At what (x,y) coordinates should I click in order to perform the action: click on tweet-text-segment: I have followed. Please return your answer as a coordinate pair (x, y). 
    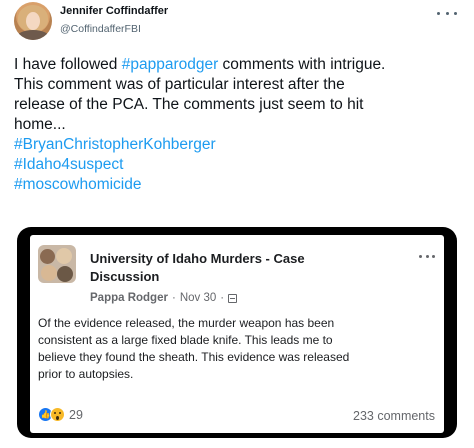
    Looking at the image, I should click on (68, 64).